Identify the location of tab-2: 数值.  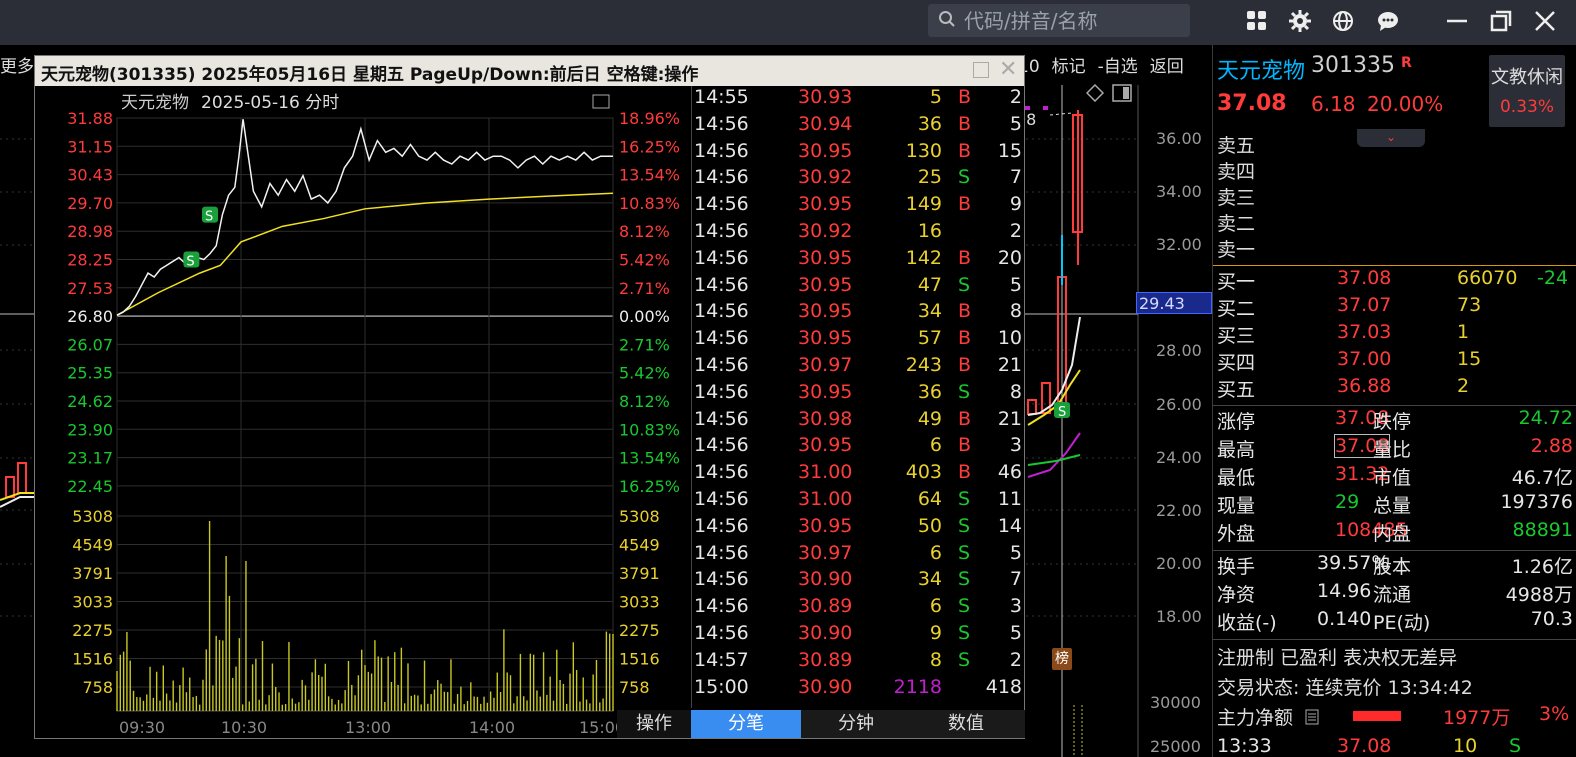
(966, 724).